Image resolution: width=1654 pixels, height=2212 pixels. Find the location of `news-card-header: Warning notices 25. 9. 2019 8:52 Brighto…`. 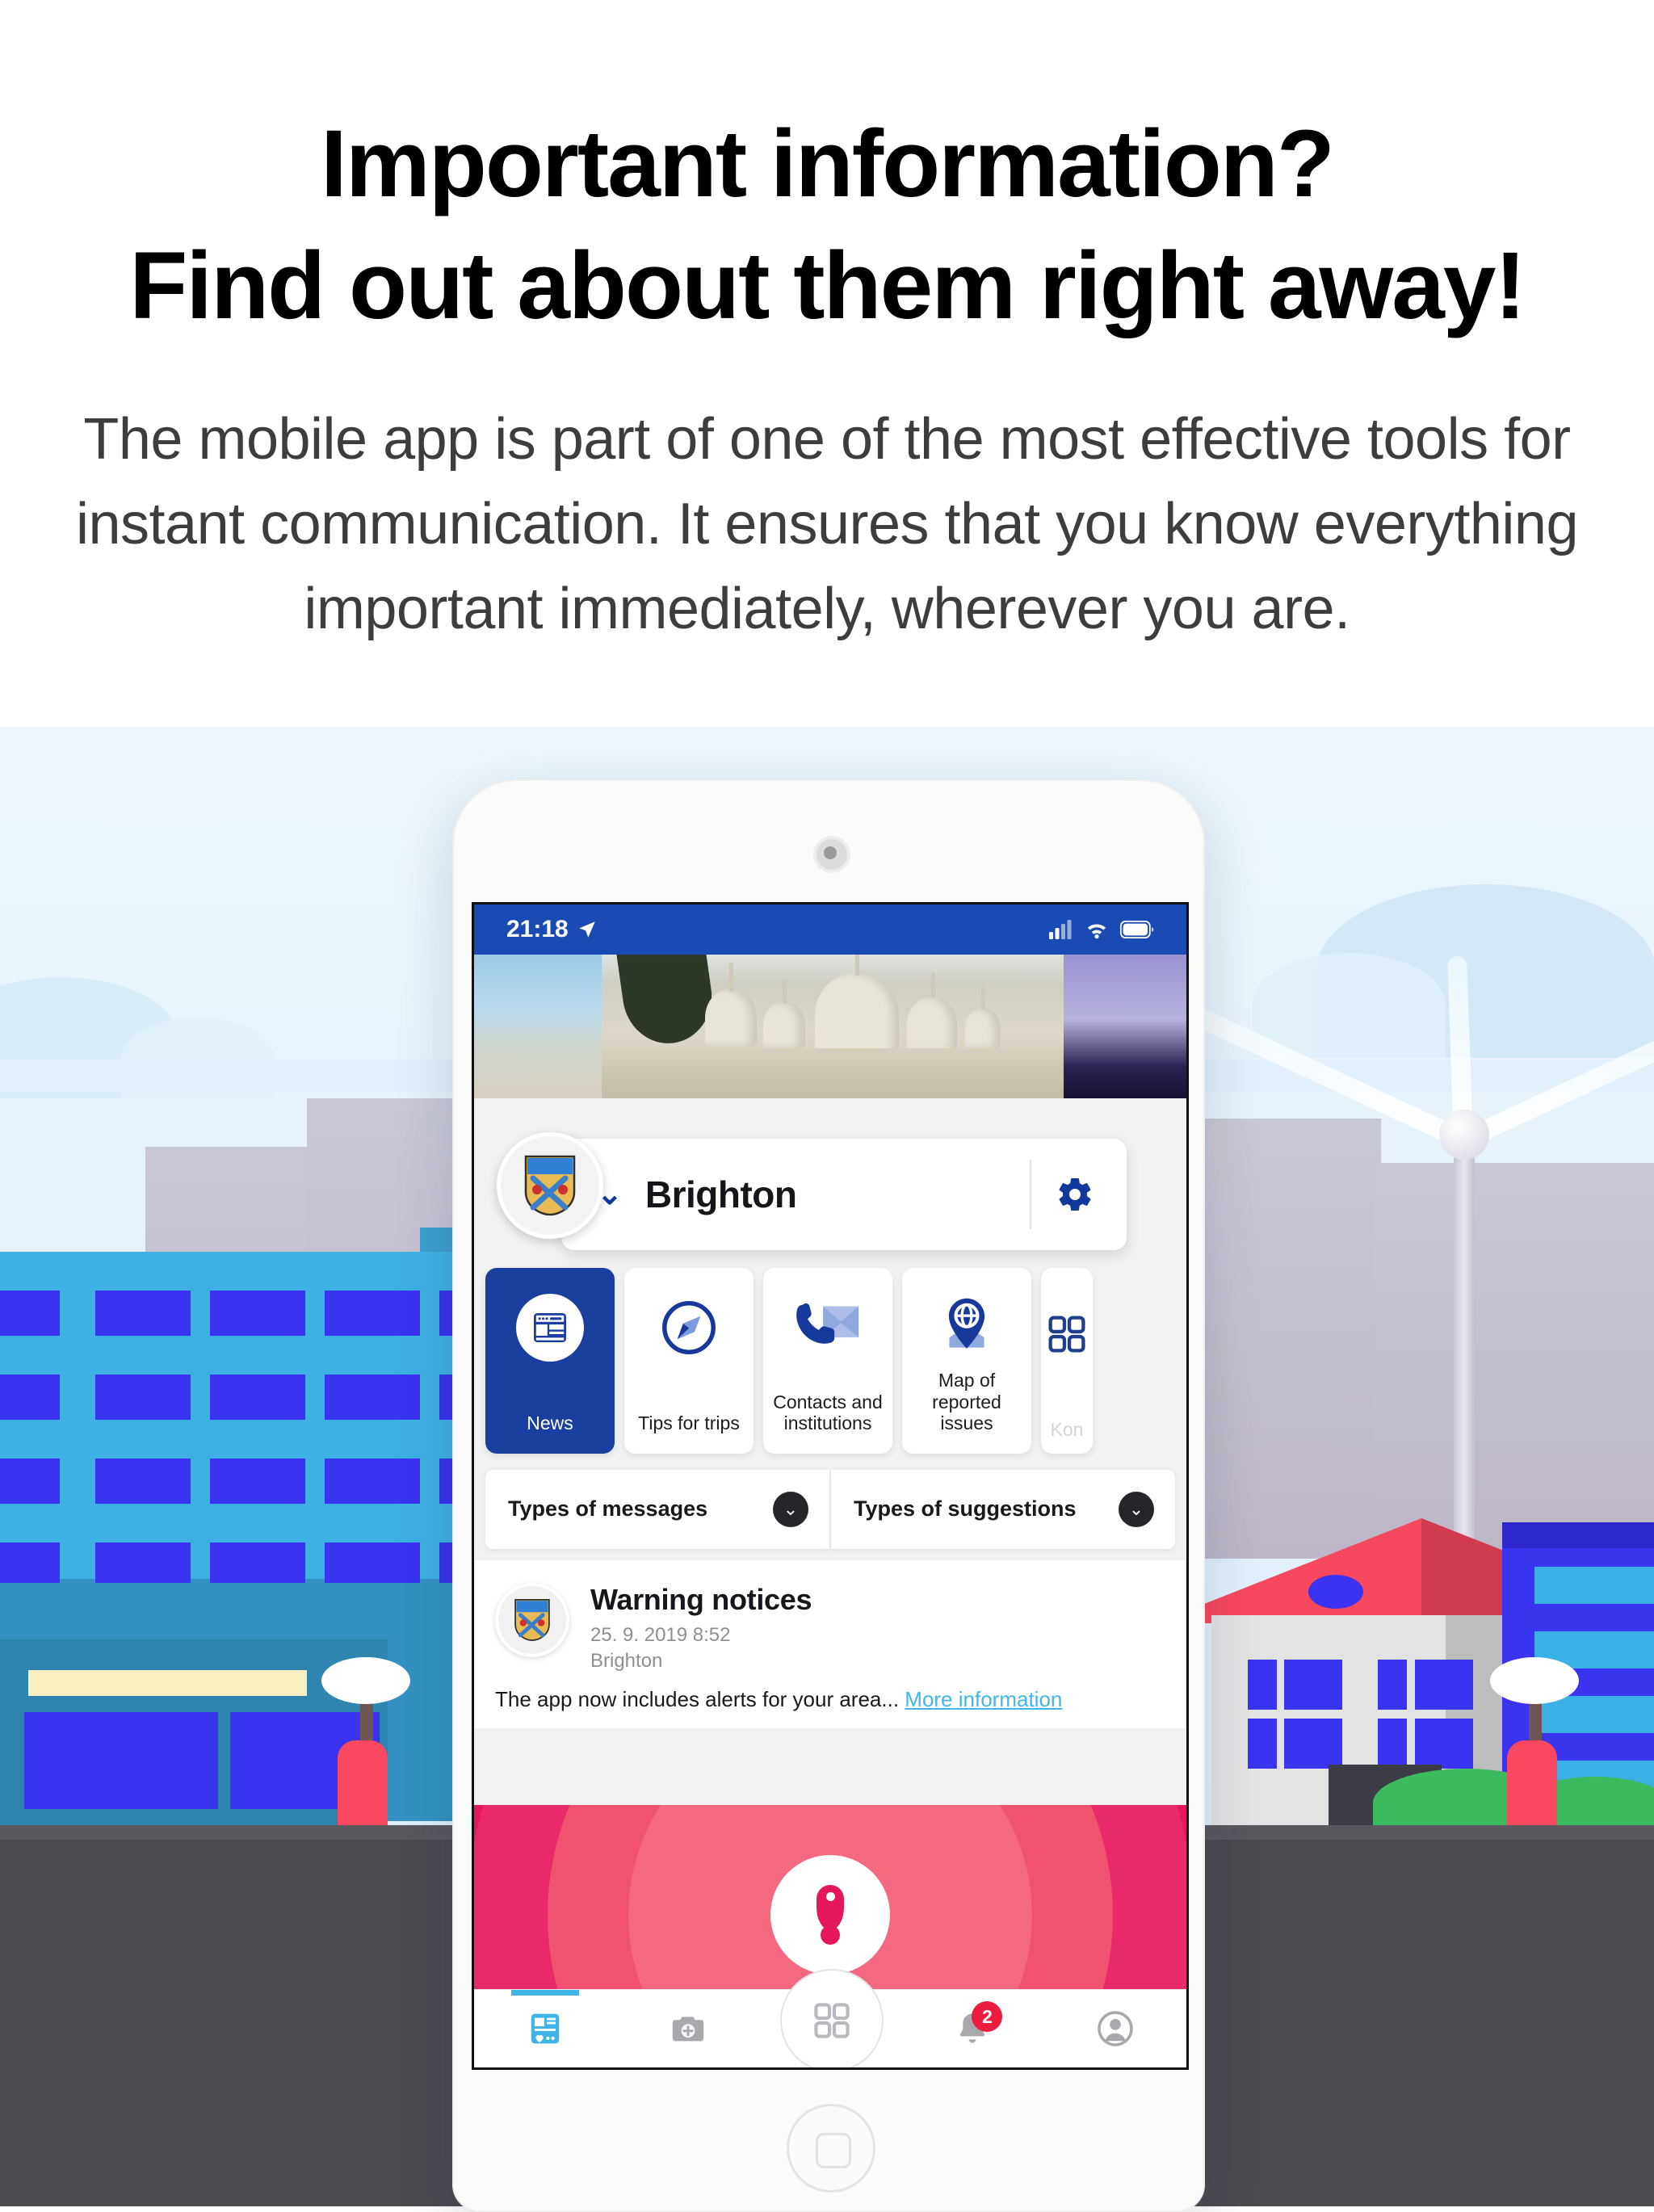

news-card-header: Warning notices 25. 9. 2019 8:52 Brighto… is located at coordinates (830, 1616).